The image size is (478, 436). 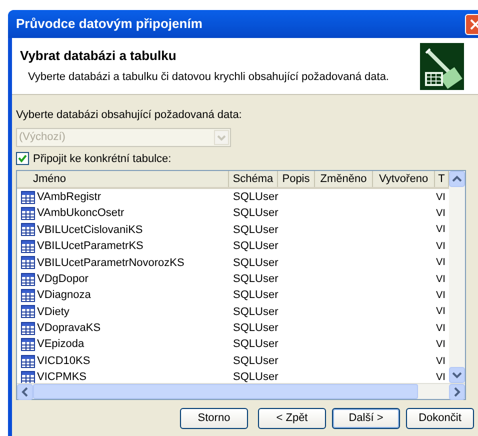 What do you see at coordinates (366, 418) in the screenshot?
I see `wizard-button: Další >` at bounding box center [366, 418].